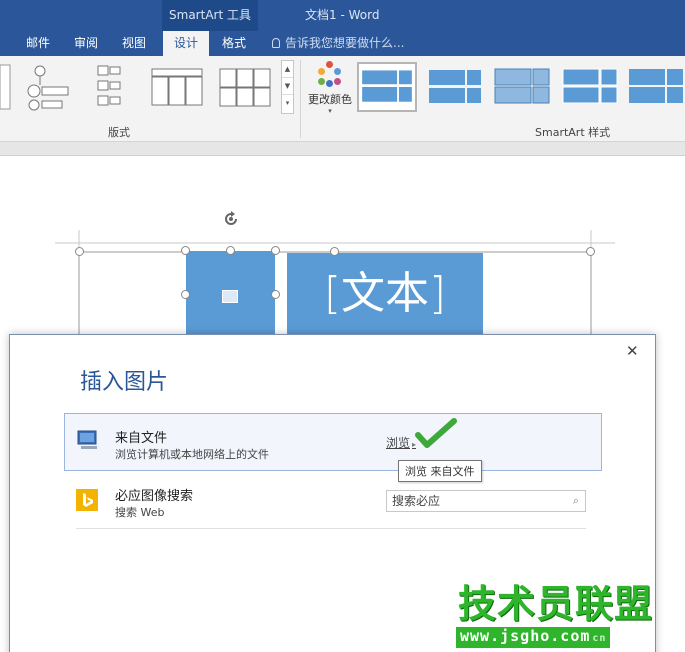 The image size is (685, 652). What do you see at coordinates (632, 351) in the screenshot?
I see `close-icon: ✕` at bounding box center [632, 351].